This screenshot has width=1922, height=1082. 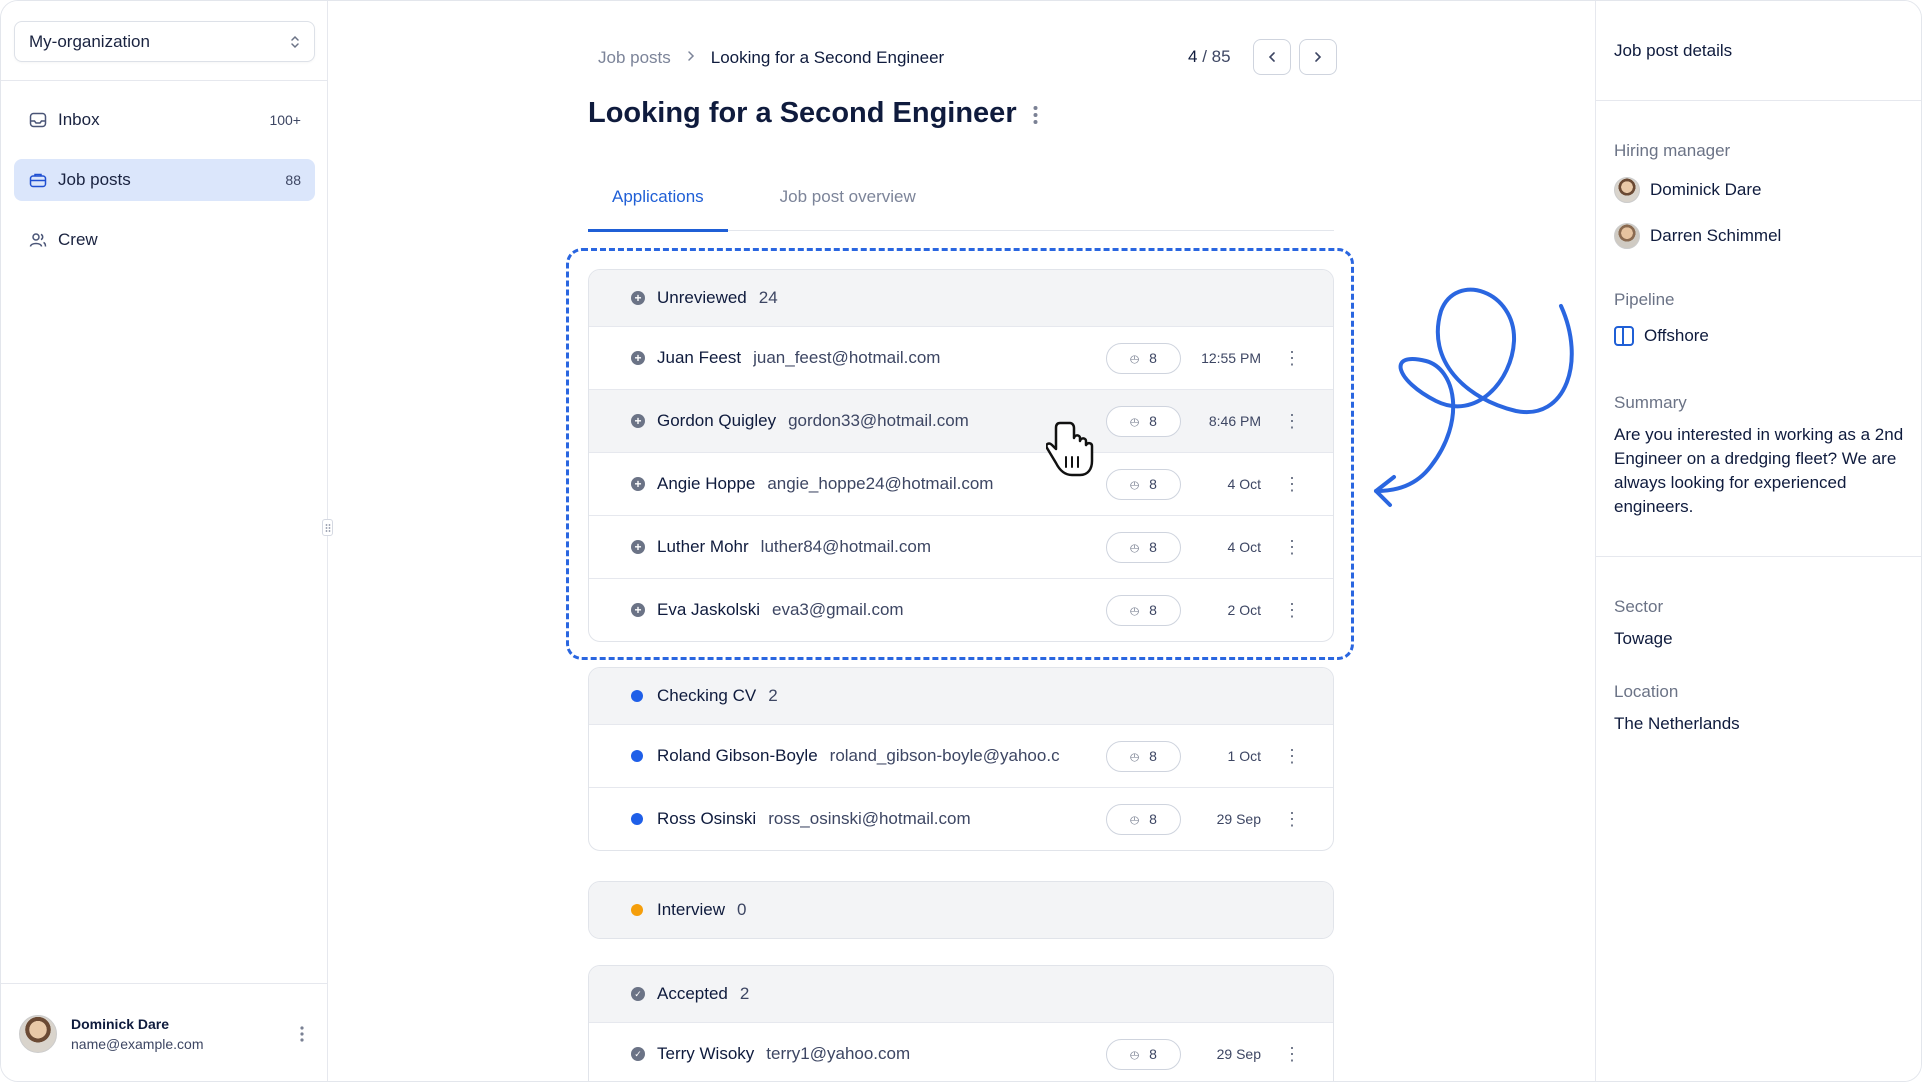 What do you see at coordinates (802, 113) in the screenshot?
I see `page-title: Looking for a Second Engineer` at bounding box center [802, 113].